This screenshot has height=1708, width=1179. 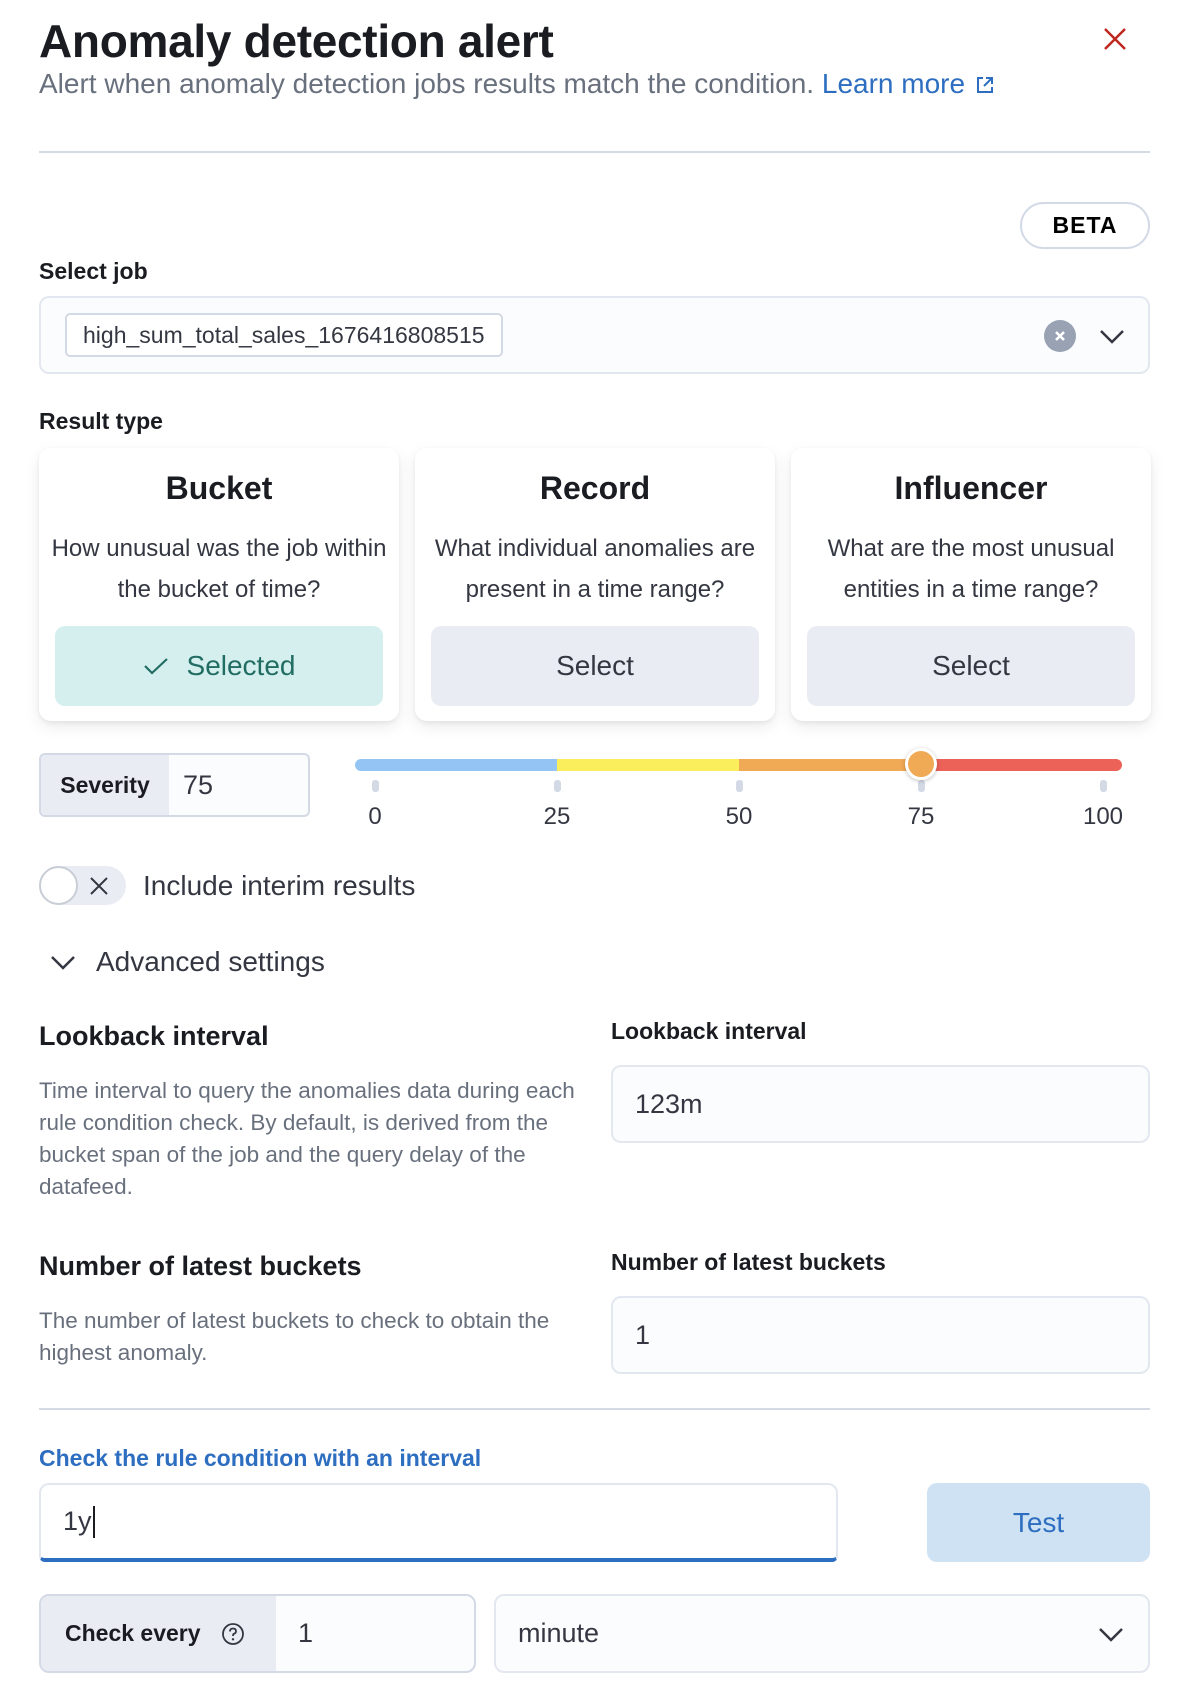 What do you see at coordinates (210, 961) in the screenshot?
I see `advanced-settings-label: Advanced settings` at bounding box center [210, 961].